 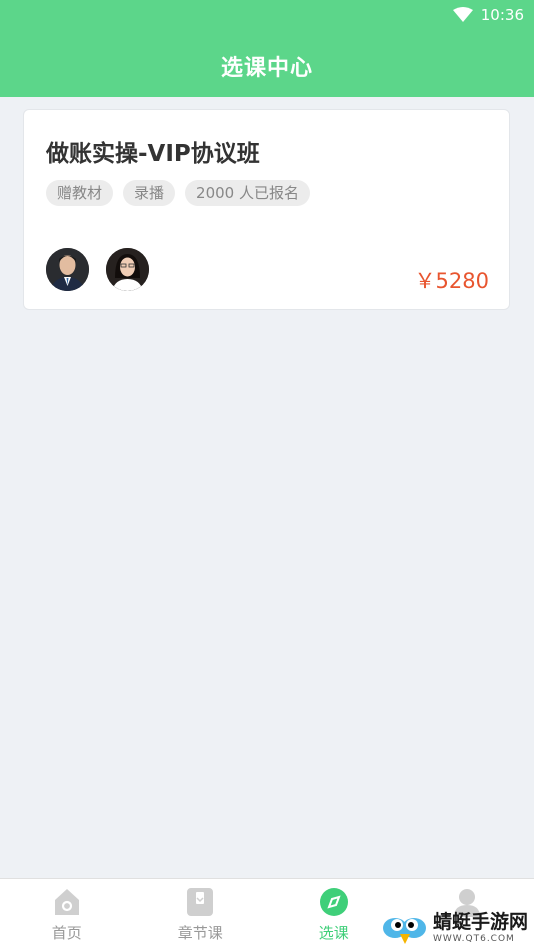 What do you see at coordinates (97, 269) in the screenshot?
I see `teacher-avatars` at bounding box center [97, 269].